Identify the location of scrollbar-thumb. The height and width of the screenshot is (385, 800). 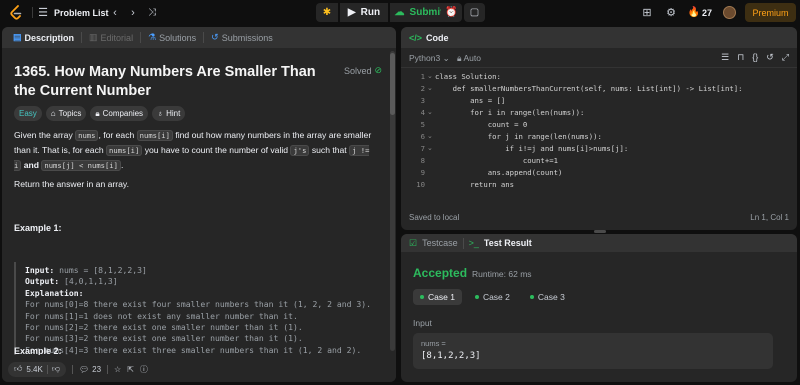
(392, 84).